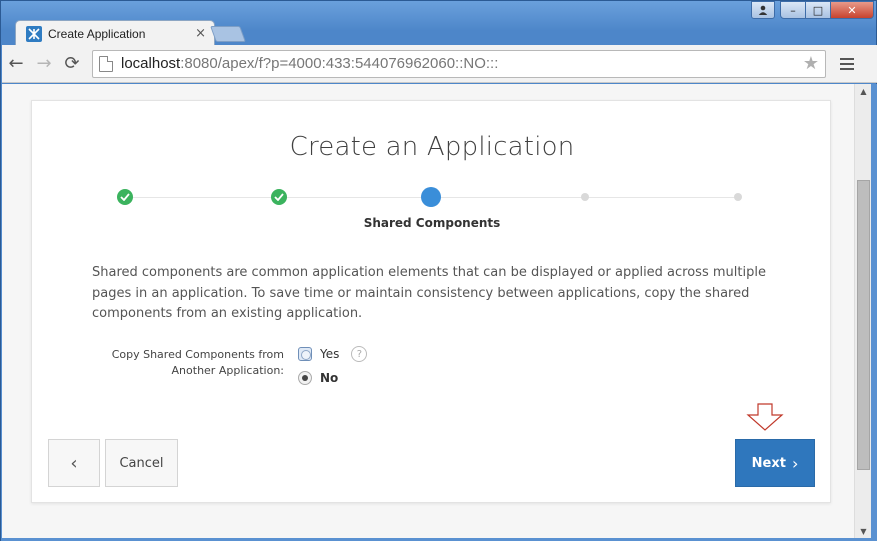 This screenshot has width=877, height=541. Describe the element at coordinates (227, 370) in the screenshot. I see `field-label-line-2: Another Application:` at that location.